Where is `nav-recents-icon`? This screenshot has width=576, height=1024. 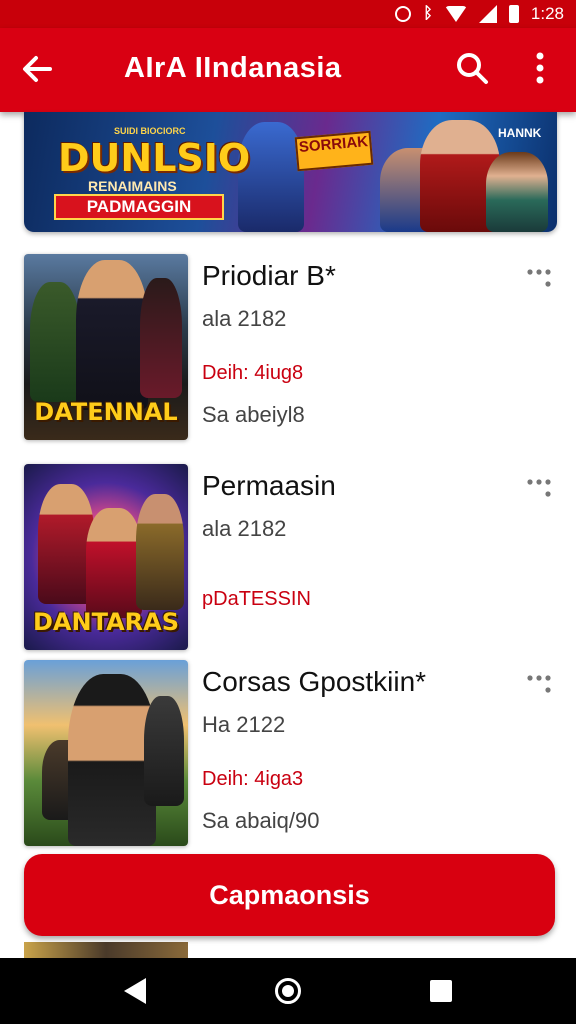 nav-recents-icon is located at coordinates (441, 991).